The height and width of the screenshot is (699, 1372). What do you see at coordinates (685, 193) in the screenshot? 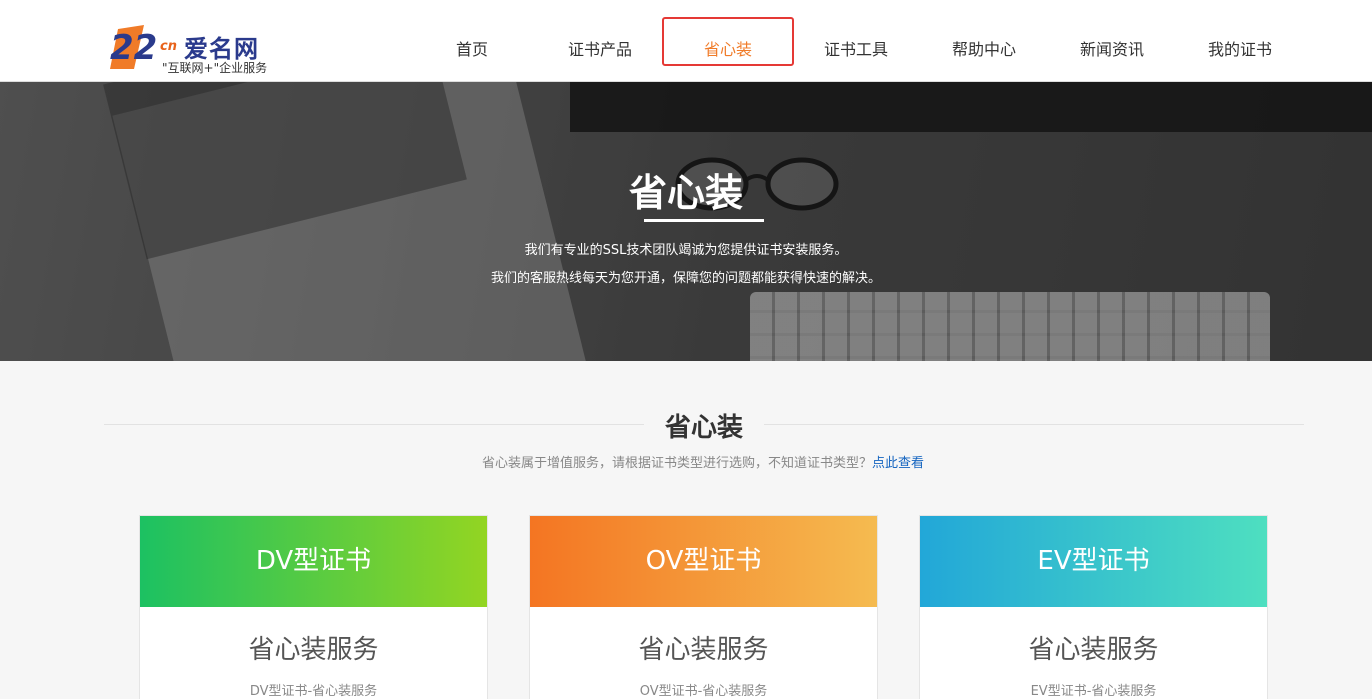
I see `banner-title: 省心装` at bounding box center [685, 193].